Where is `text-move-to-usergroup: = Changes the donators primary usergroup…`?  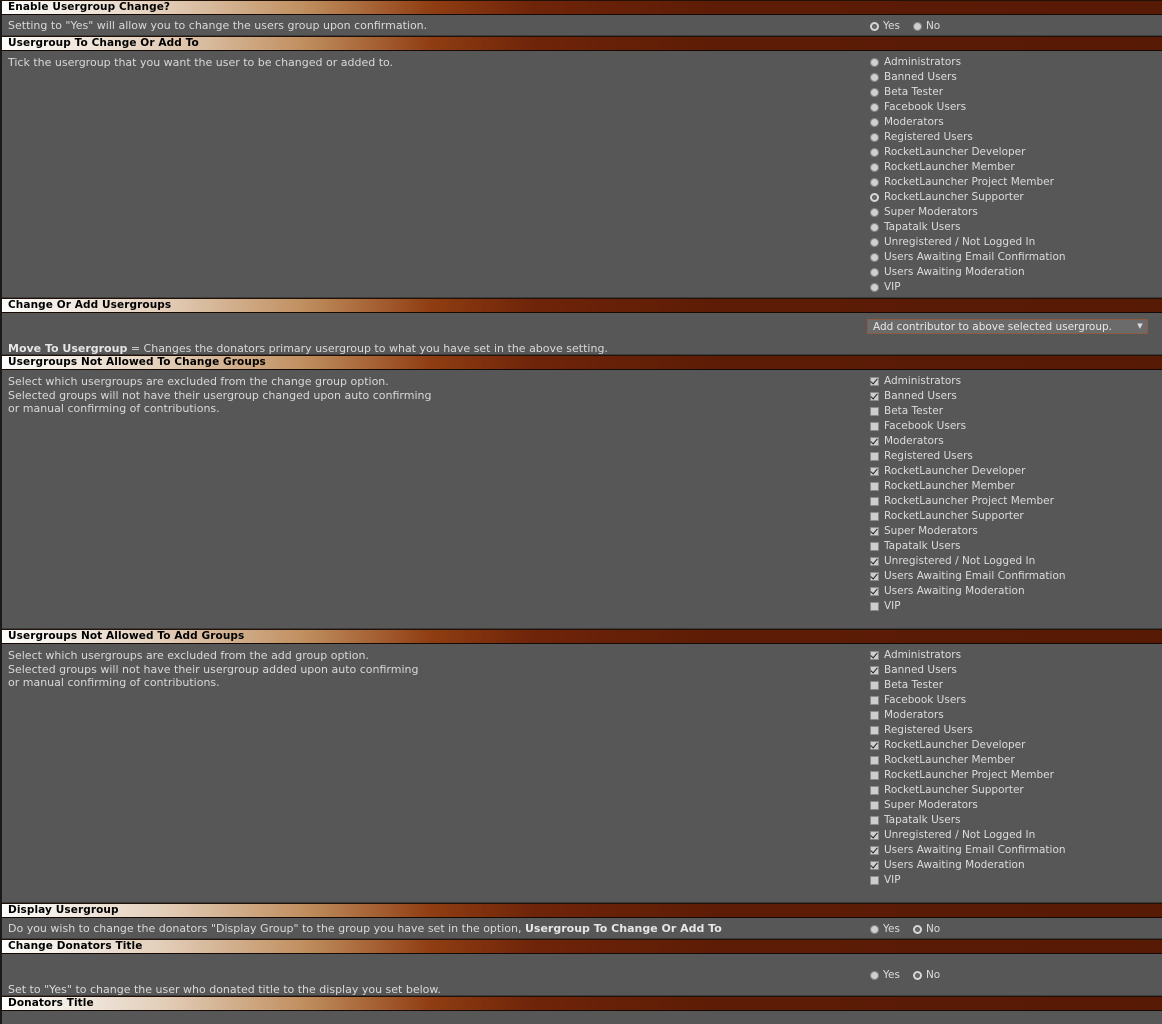 text-move-to-usergroup: = Changes the donators primary usergroup… is located at coordinates (367, 348).